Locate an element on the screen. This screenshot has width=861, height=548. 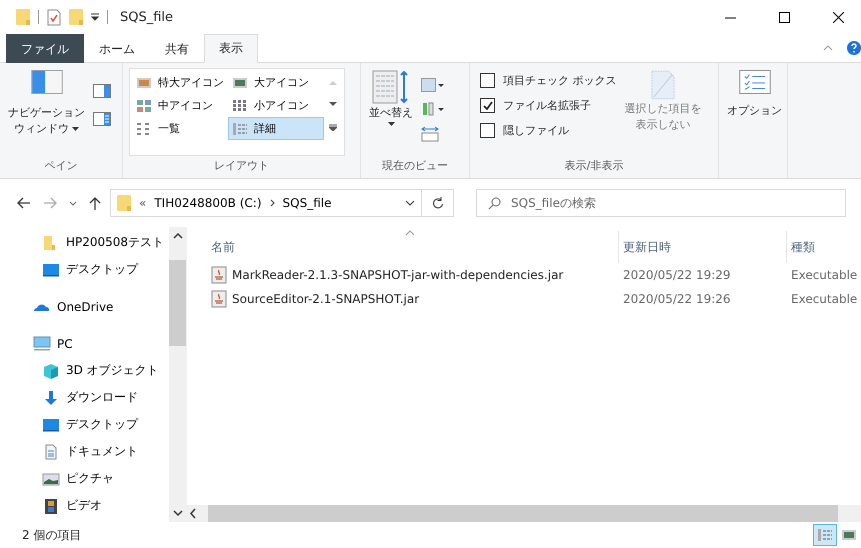
file-name: MarkReader-2.1.3-SNAPSHOT-jar-with-dependencies.jar is located at coordinates (413, 275).